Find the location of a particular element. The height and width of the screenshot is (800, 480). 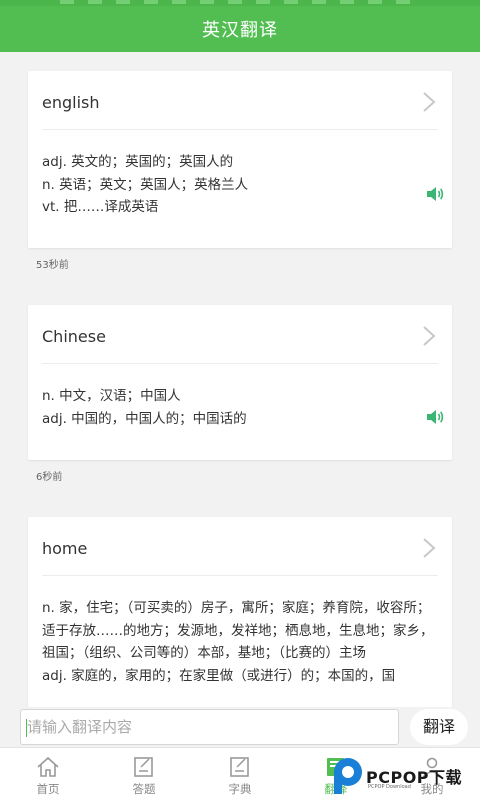

translate-button: 翻译 is located at coordinates (439, 727).